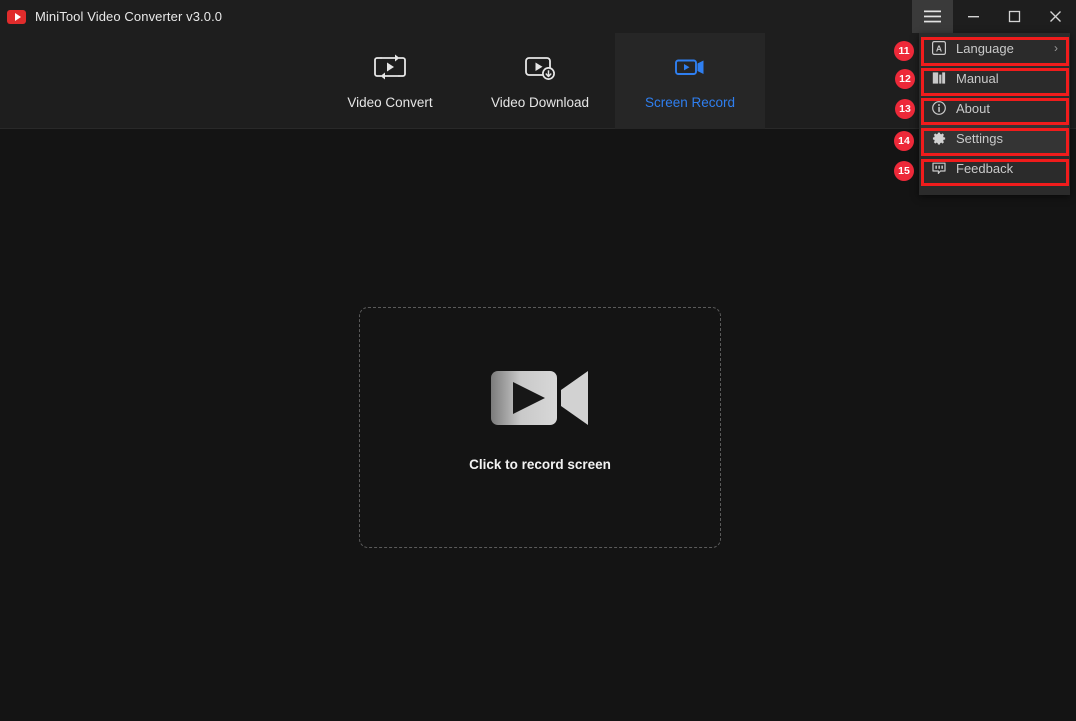 Image resolution: width=1076 pixels, height=721 pixels. I want to click on minitool-play-logo-icon, so click(16, 16).